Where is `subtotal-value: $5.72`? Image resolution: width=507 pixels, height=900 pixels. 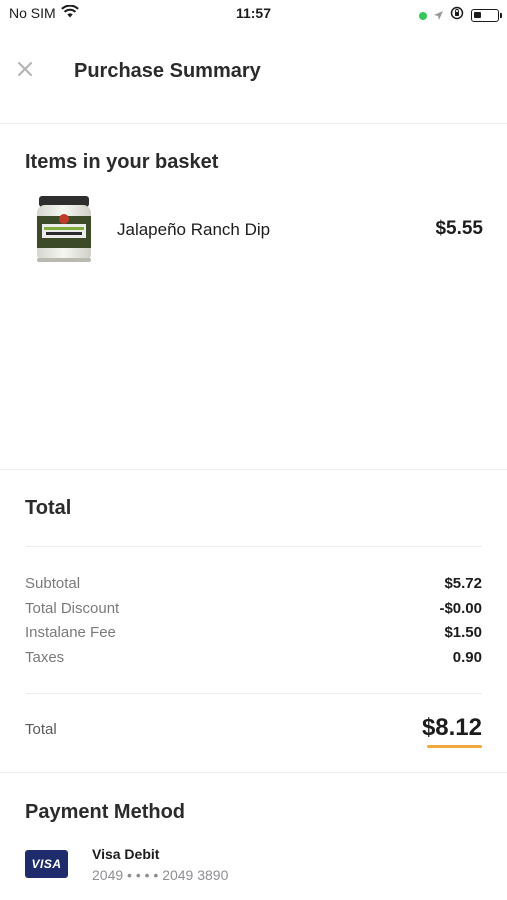
subtotal-value: $5.72 is located at coordinates (463, 583).